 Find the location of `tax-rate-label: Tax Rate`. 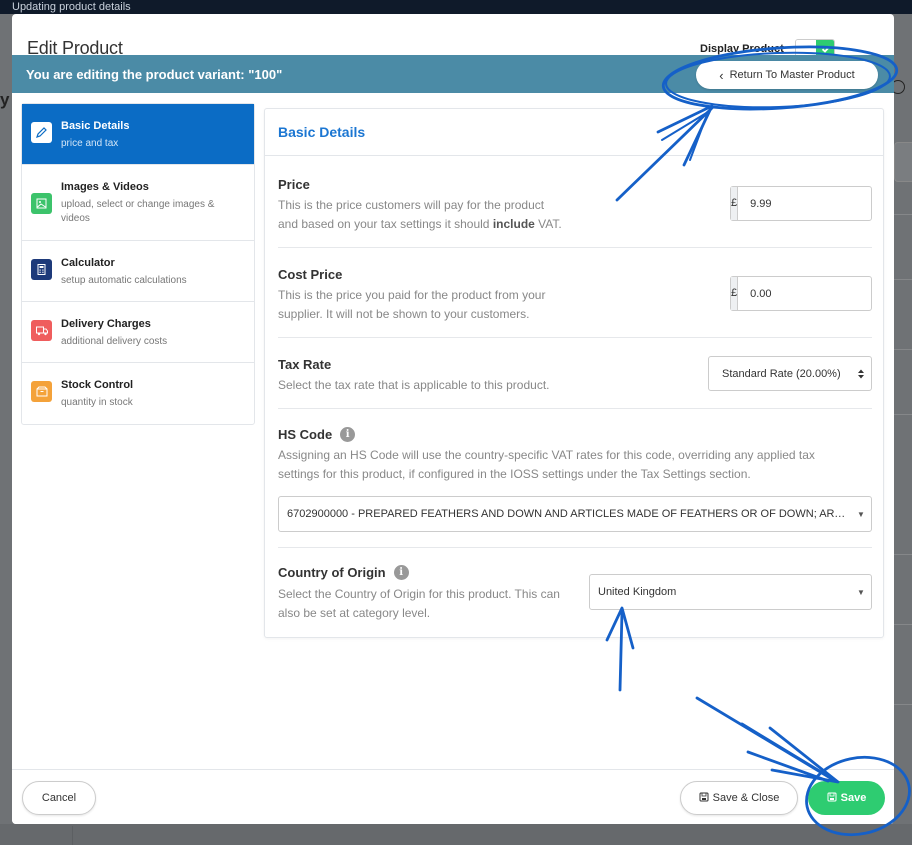

tax-rate-label: Tax Rate is located at coordinates (305, 364).